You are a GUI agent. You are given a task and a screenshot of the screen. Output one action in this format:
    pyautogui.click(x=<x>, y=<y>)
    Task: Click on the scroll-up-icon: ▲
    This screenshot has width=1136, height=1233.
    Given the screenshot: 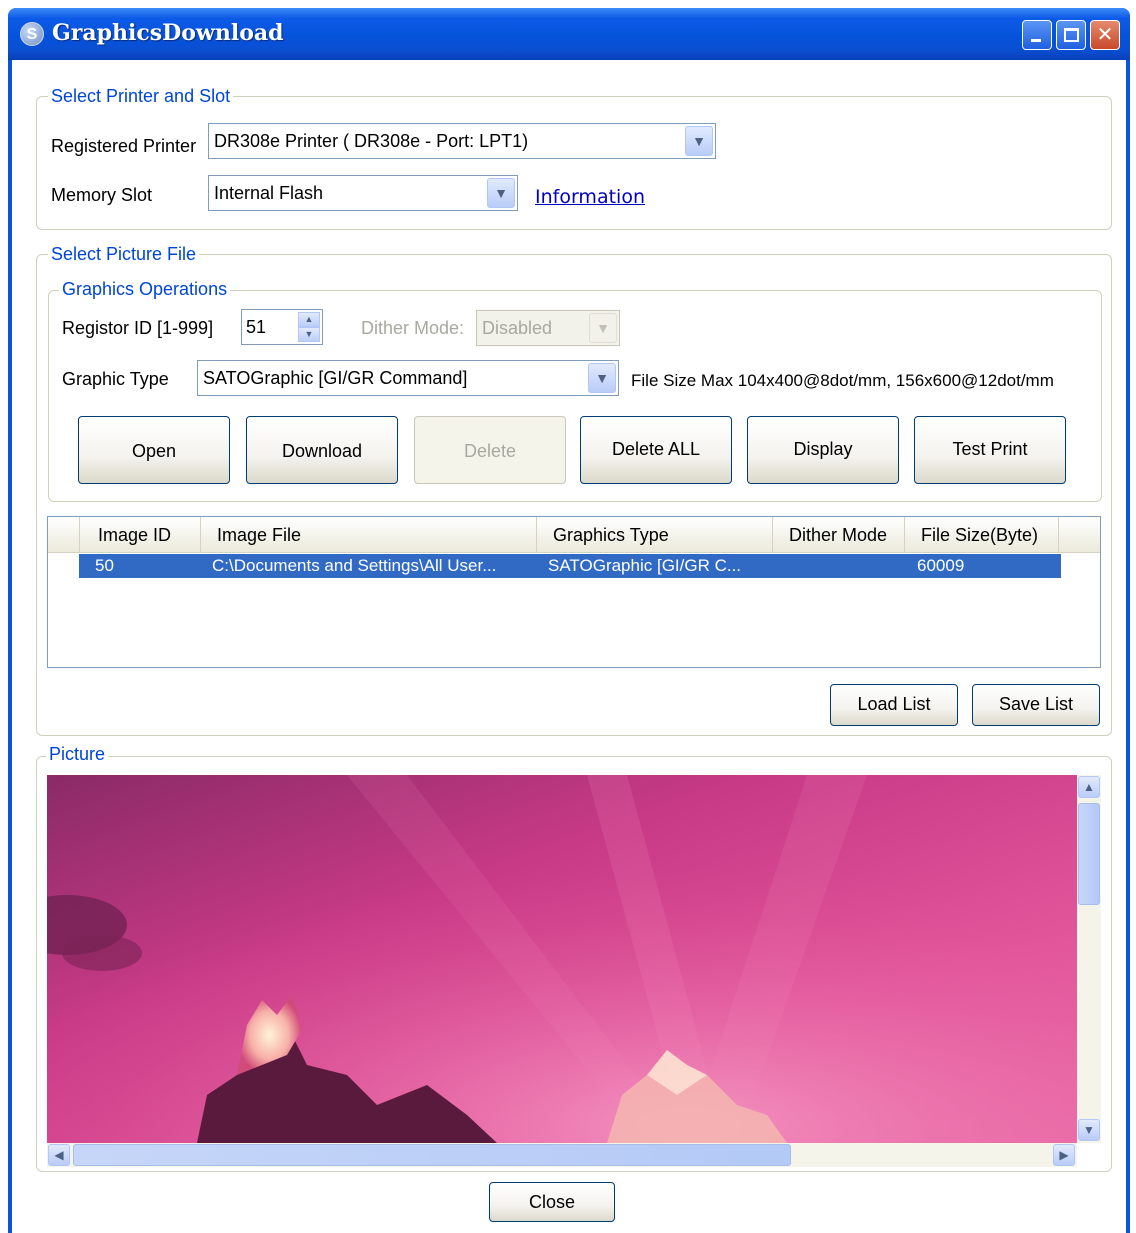 What is the action you would take?
    pyautogui.click(x=1089, y=787)
    